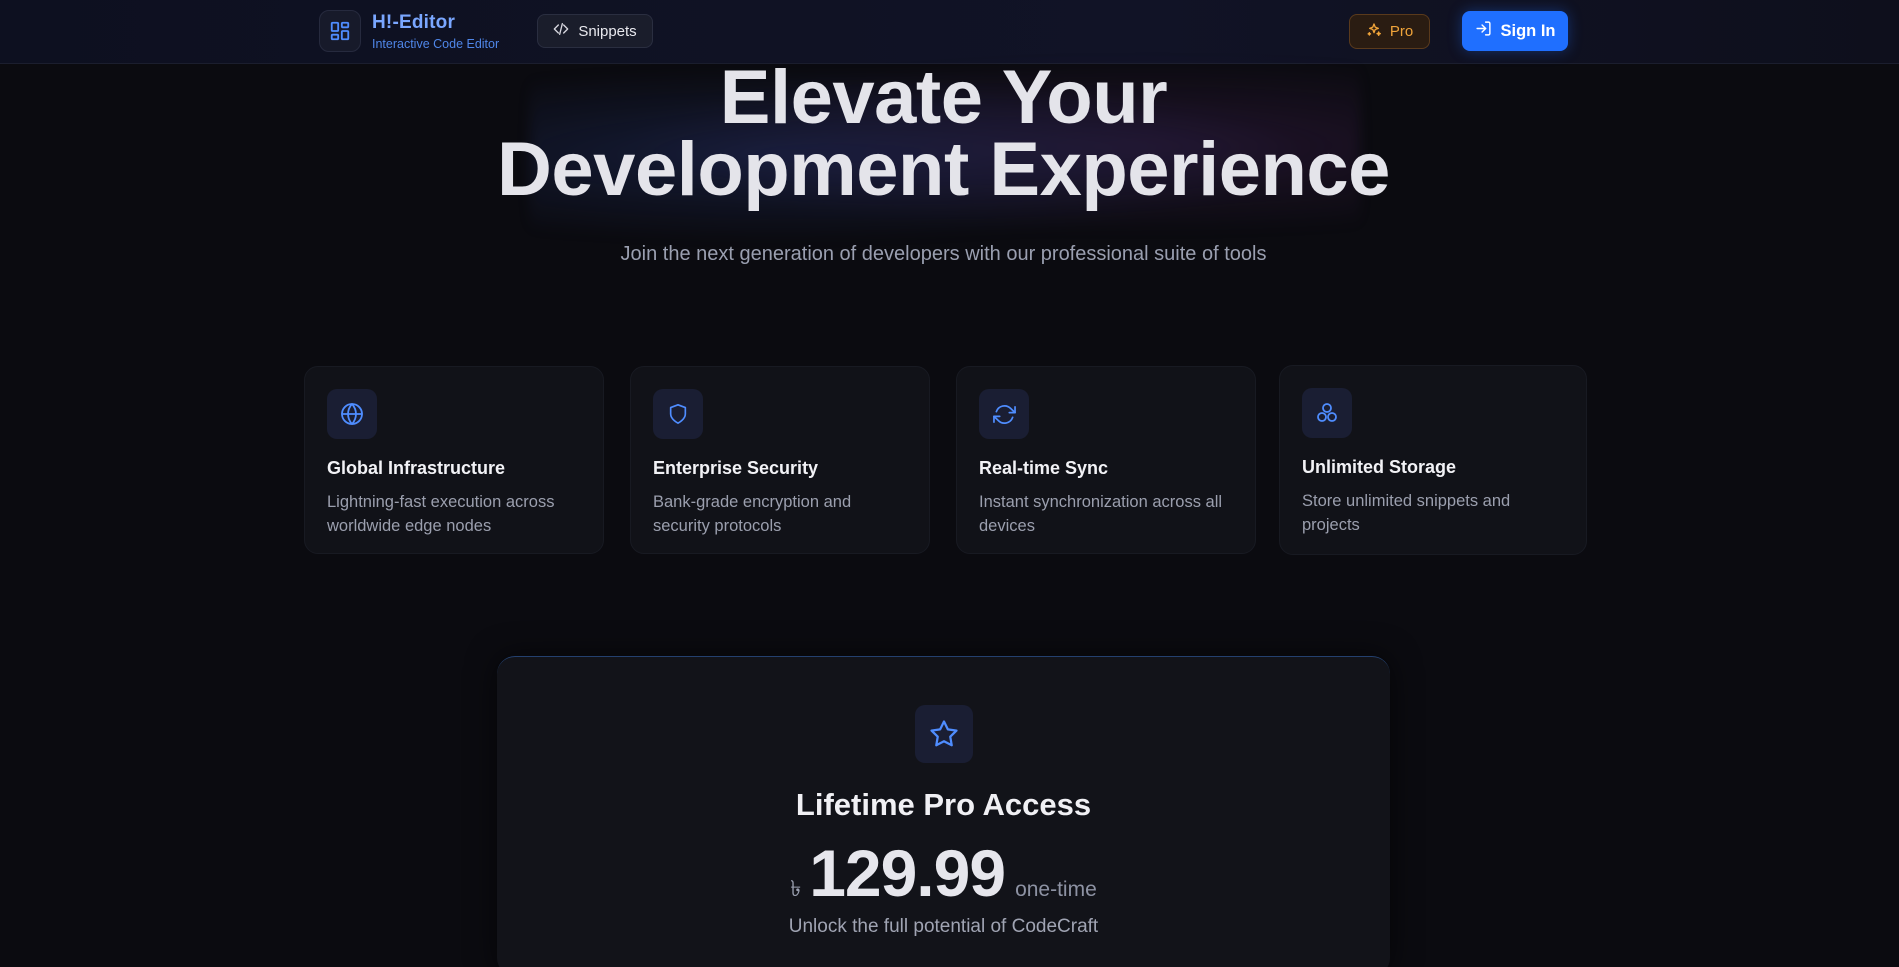  What do you see at coordinates (943, 926) in the screenshot?
I see `pricing-subtitle: Unlock the full potential of CodeCraft` at bounding box center [943, 926].